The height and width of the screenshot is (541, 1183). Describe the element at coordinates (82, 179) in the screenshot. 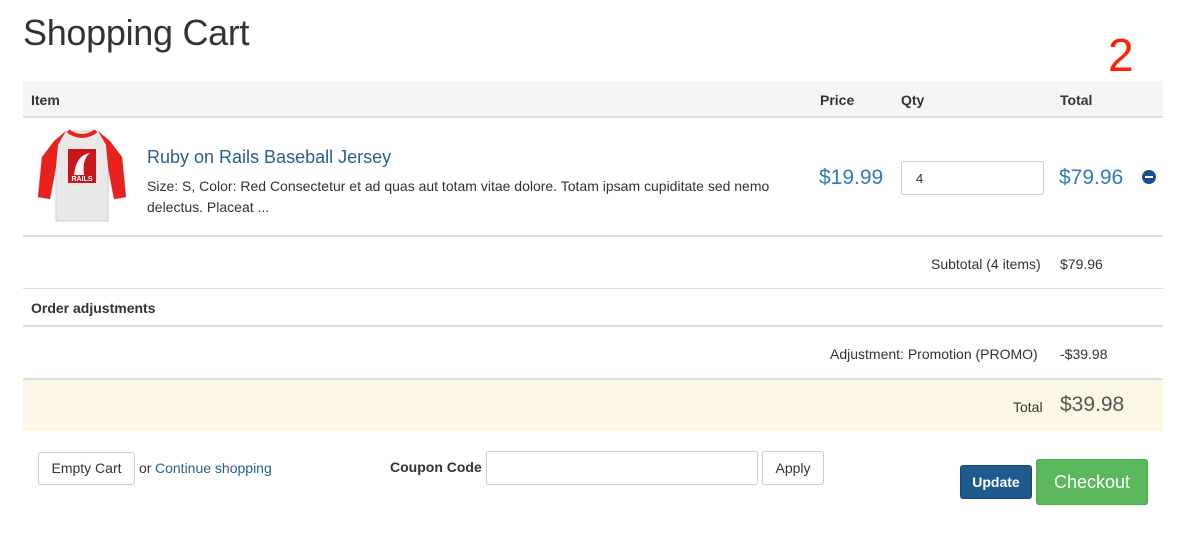

I see `jersey-logo-text: RAILS` at that location.